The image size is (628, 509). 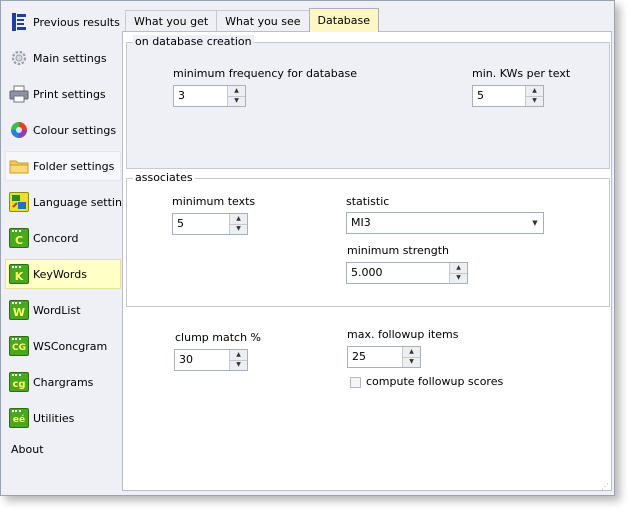 What do you see at coordinates (19, 274) in the screenshot?
I see `keywords-icon: K` at bounding box center [19, 274].